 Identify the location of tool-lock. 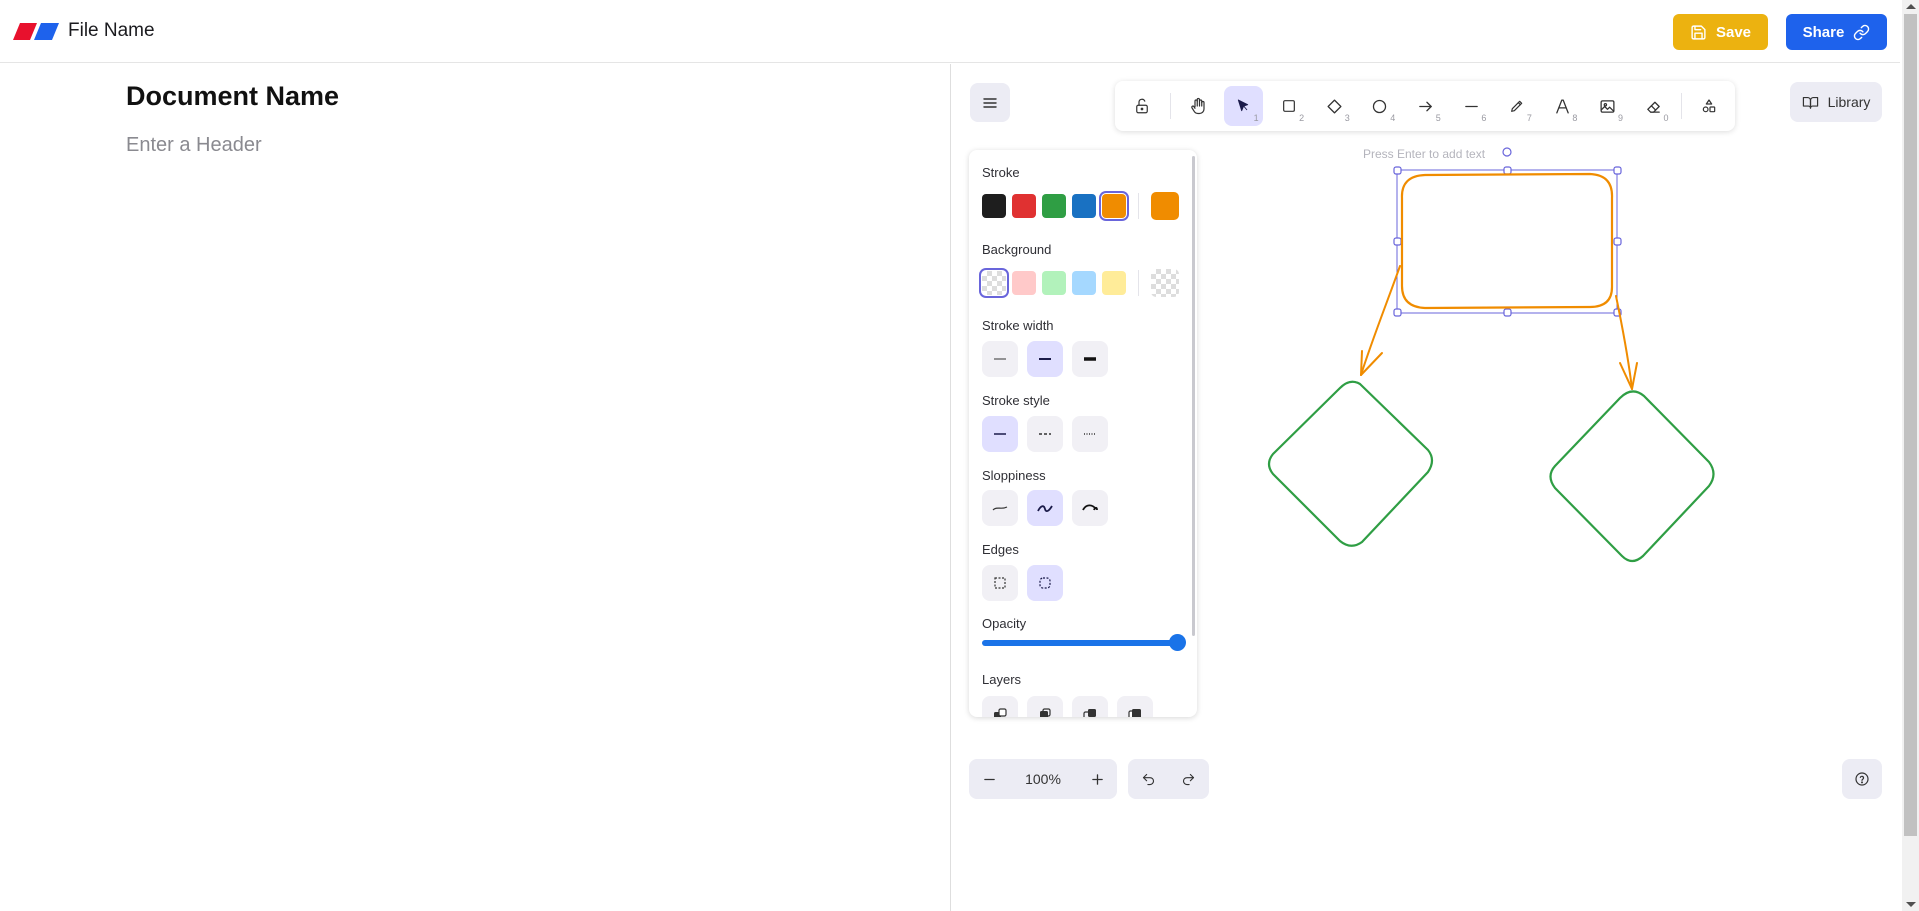
(1142, 106).